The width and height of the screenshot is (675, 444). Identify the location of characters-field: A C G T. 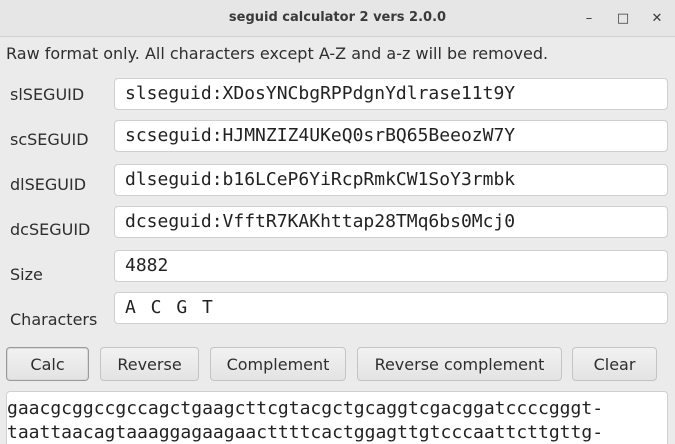
(391, 308).